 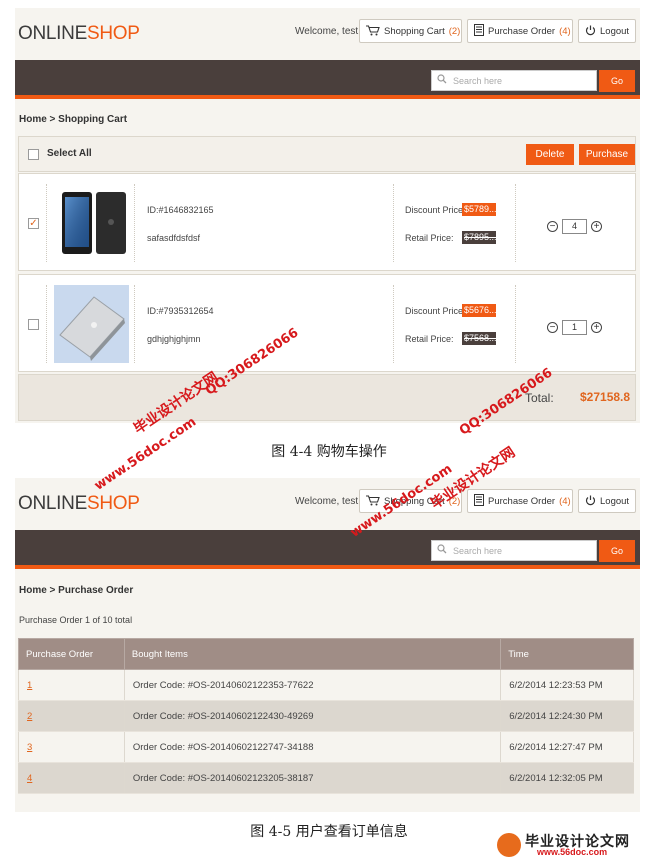 I want to click on table-header-row: Purchase Order Bought Items Time, so click(x=326, y=654).